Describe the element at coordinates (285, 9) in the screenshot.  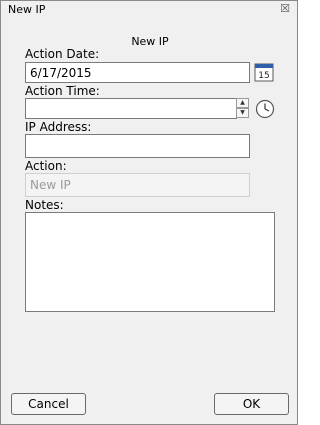
I see `close-icon: ☒` at that location.